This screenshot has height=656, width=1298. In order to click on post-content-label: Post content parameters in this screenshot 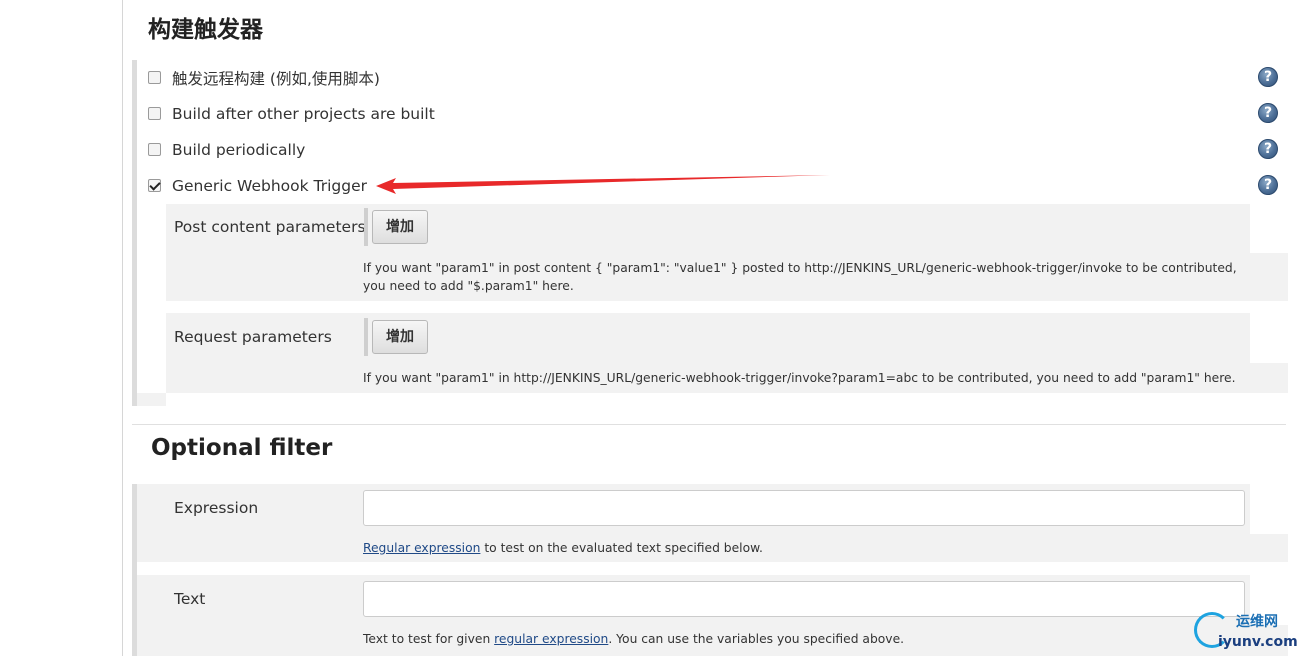, I will do `click(270, 227)`.